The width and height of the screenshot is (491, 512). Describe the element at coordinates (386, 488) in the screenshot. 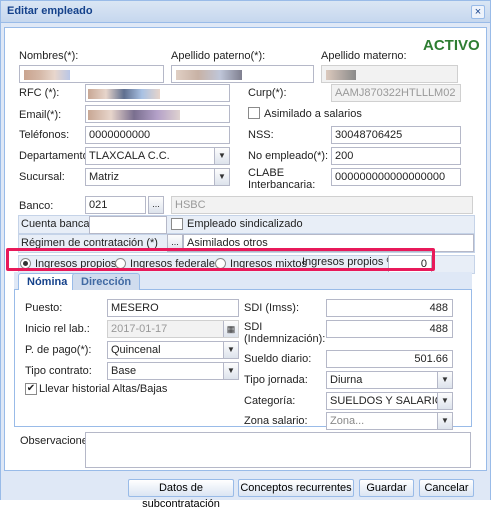

I see `guardar-button: Guardar` at that location.